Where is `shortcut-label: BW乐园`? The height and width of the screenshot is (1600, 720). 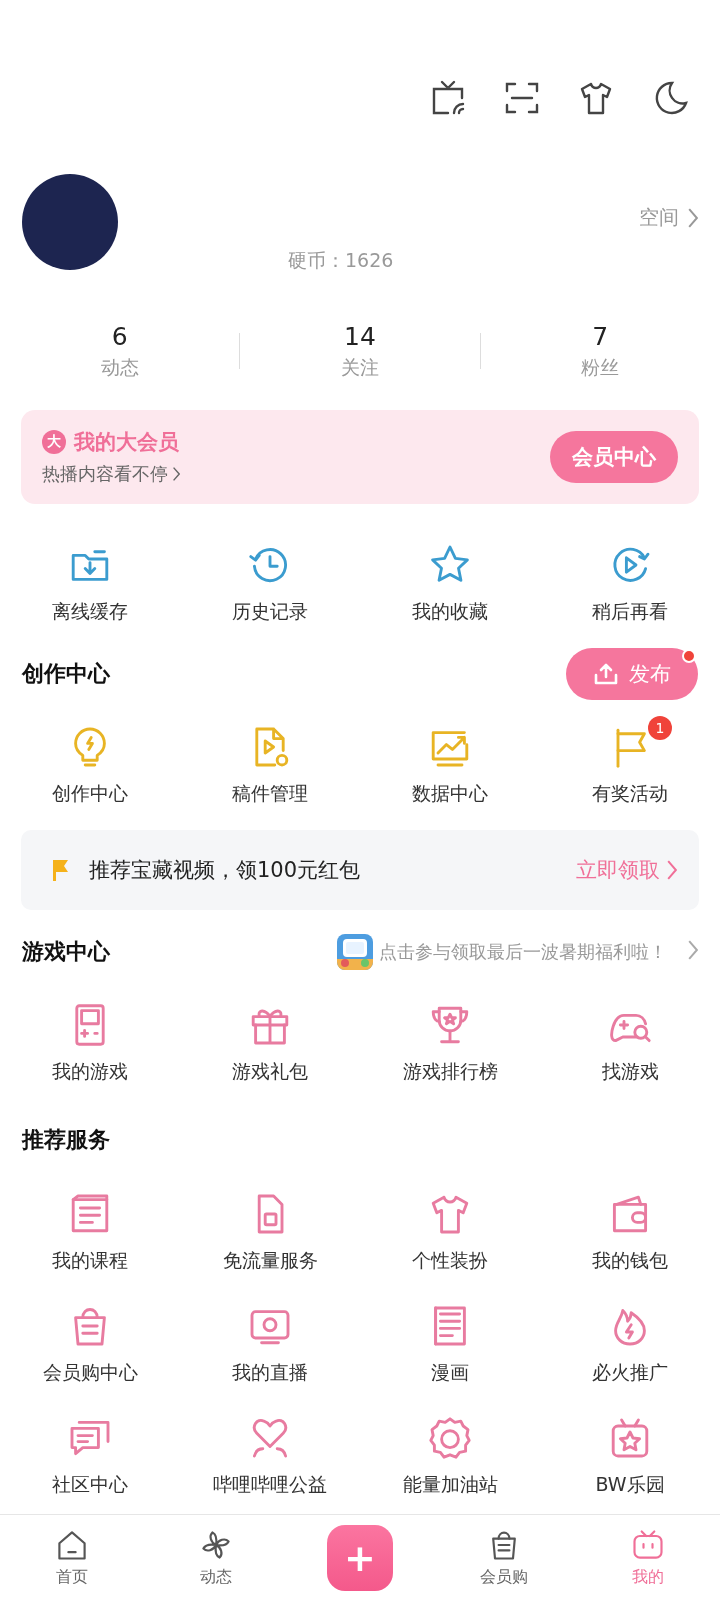
shortcut-label: BW乐园 is located at coordinates (630, 1485).